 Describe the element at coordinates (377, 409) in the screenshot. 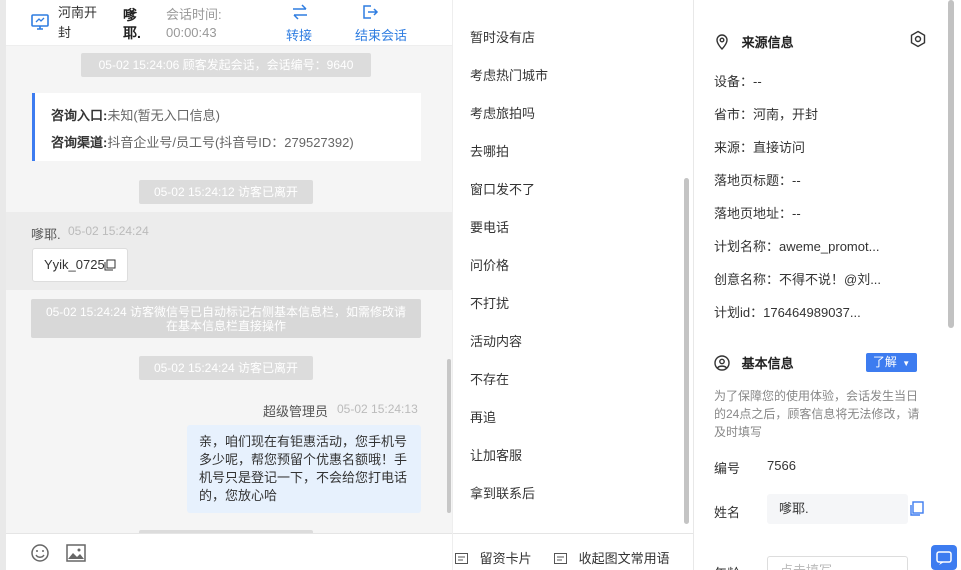

I see `agent-message-time: 05-02 15:24:13` at that location.